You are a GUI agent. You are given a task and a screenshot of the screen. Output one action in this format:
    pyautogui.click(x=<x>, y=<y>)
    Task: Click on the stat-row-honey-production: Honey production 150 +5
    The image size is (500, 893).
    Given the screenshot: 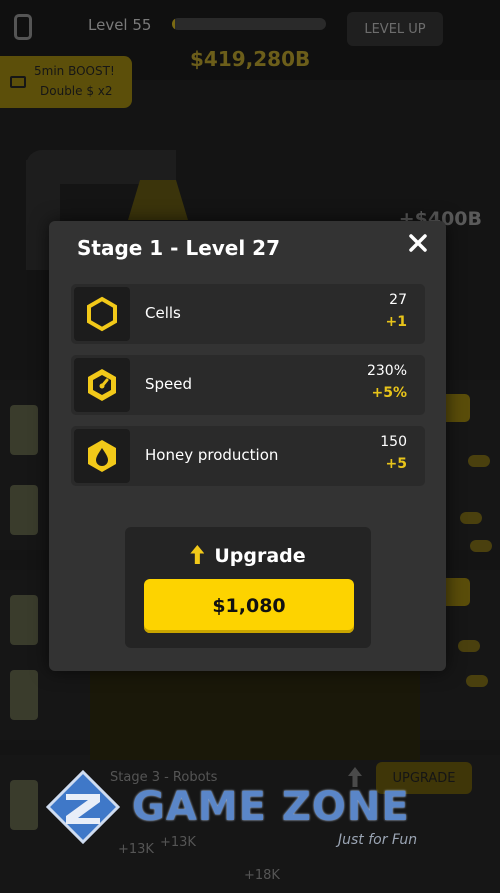 What is the action you would take?
    pyautogui.click(x=248, y=456)
    